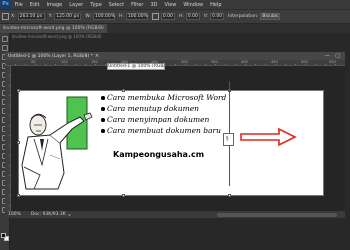 This screenshot has width=350, height=250. What do you see at coordinates (68, 16) in the screenshot?
I see `y-field: 125.00 px` at bounding box center [68, 16].